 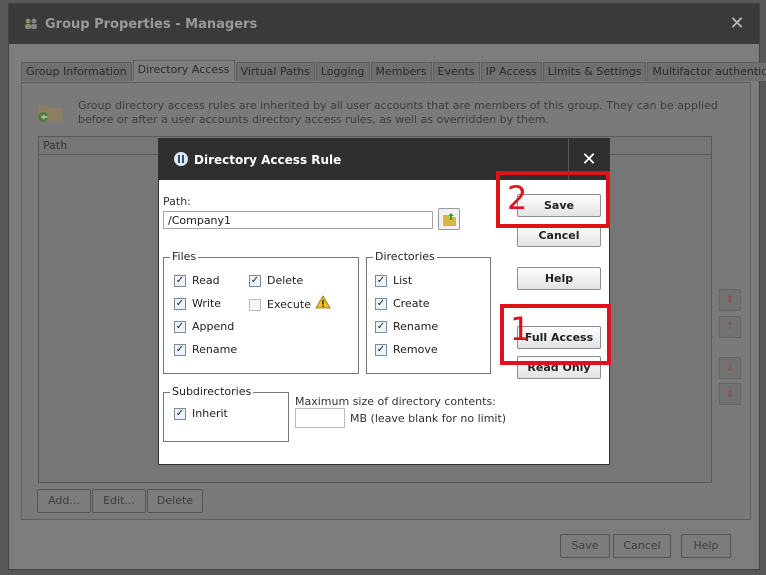 What do you see at coordinates (730, 394) in the screenshot?
I see `move-bottom-icon: ⇟` at bounding box center [730, 394].